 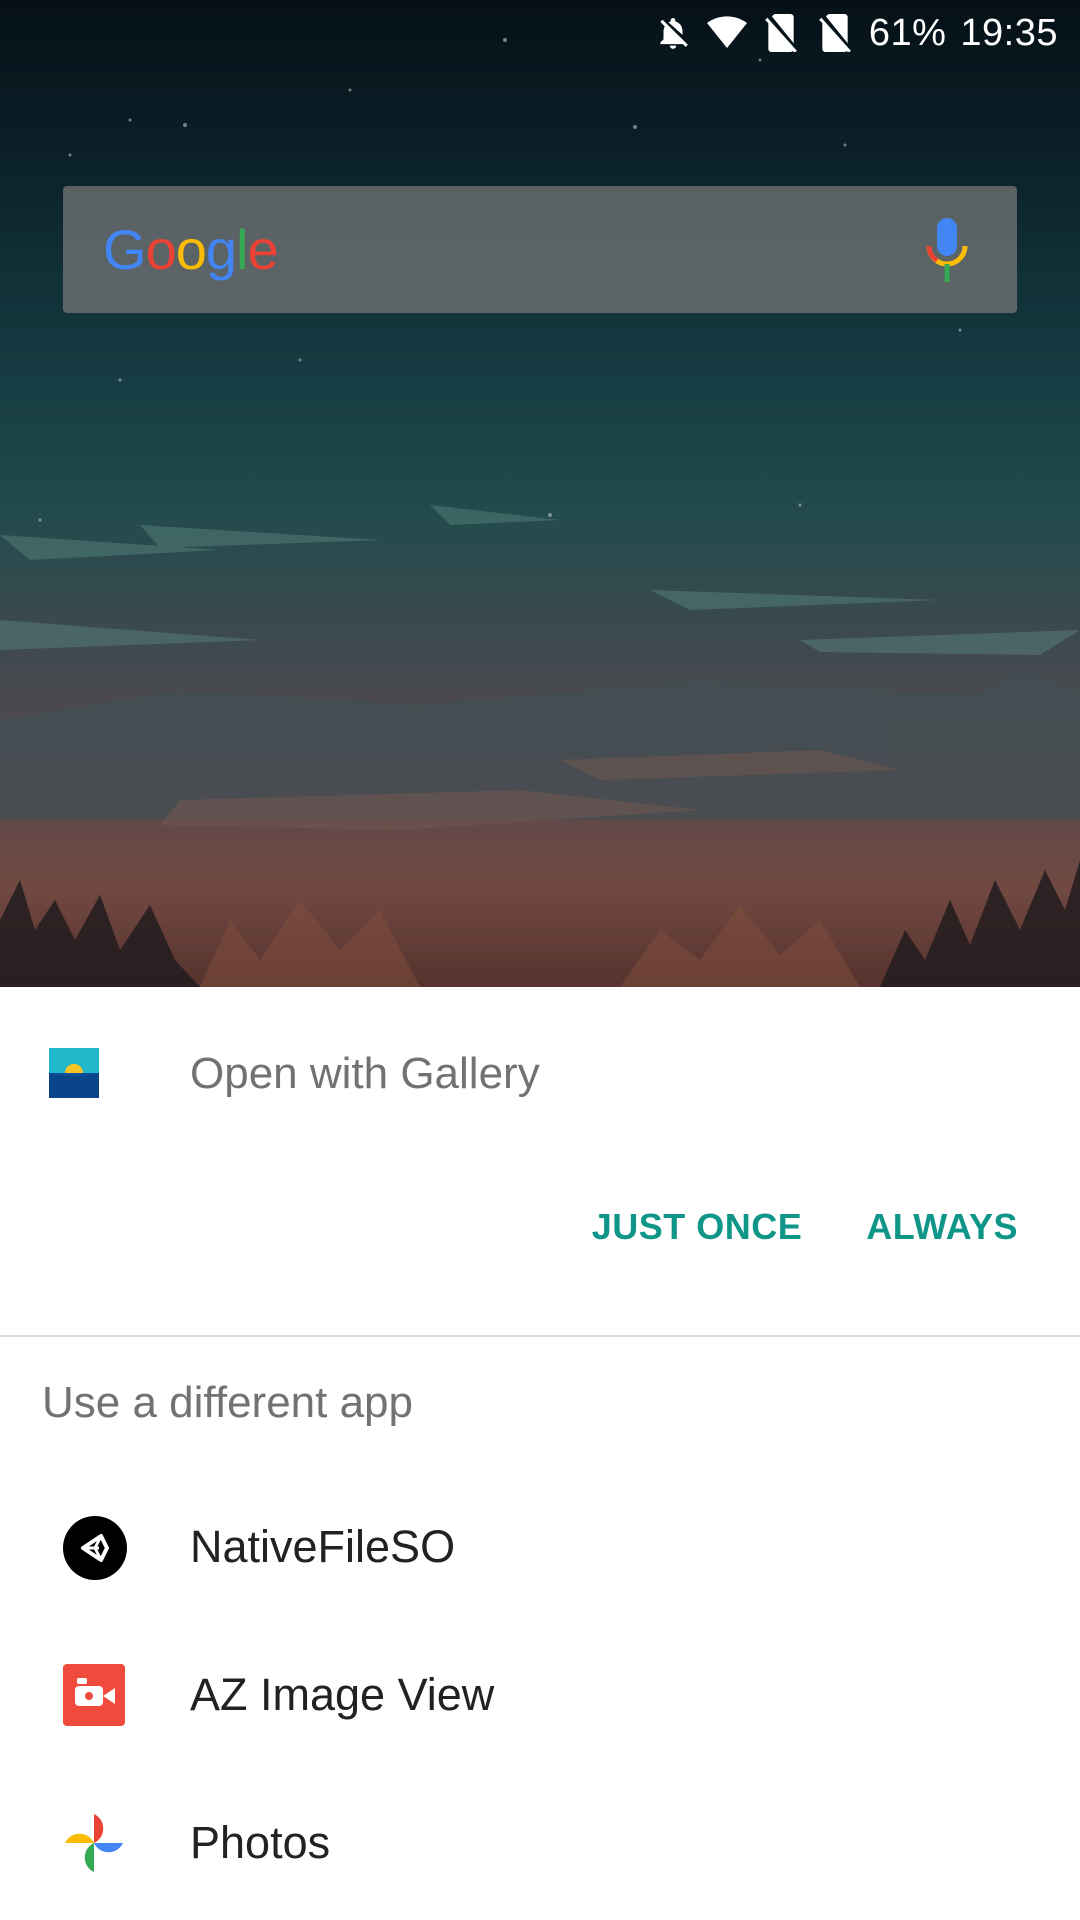 What do you see at coordinates (673, 33) in the screenshot?
I see `notifications-off-icon` at bounding box center [673, 33].